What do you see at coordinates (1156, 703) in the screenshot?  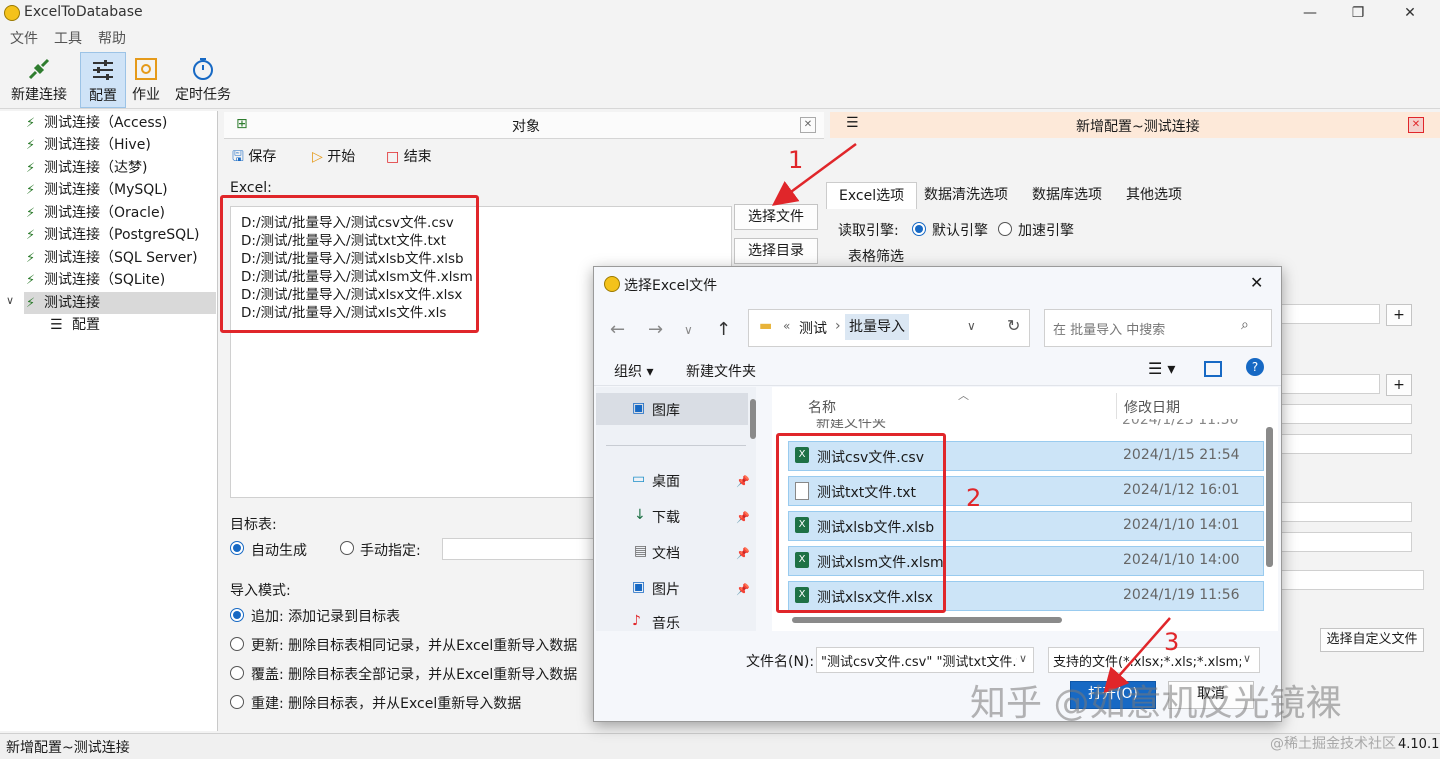 I see `watermark-text: 知乎 @如意机反光镜裸` at bounding box center [1156, 703].